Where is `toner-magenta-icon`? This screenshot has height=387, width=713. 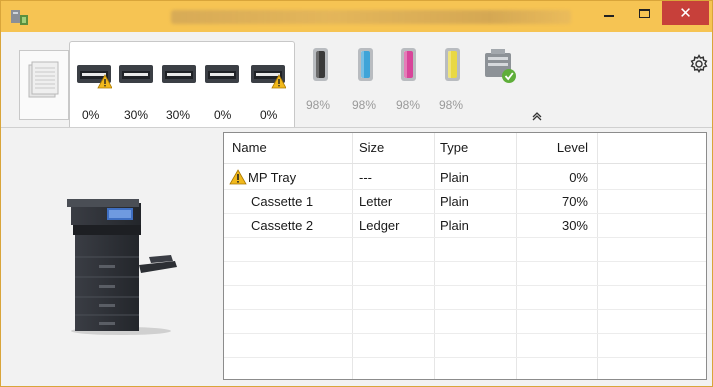 toner-magenta-icon is located at coordinates (409, 65).